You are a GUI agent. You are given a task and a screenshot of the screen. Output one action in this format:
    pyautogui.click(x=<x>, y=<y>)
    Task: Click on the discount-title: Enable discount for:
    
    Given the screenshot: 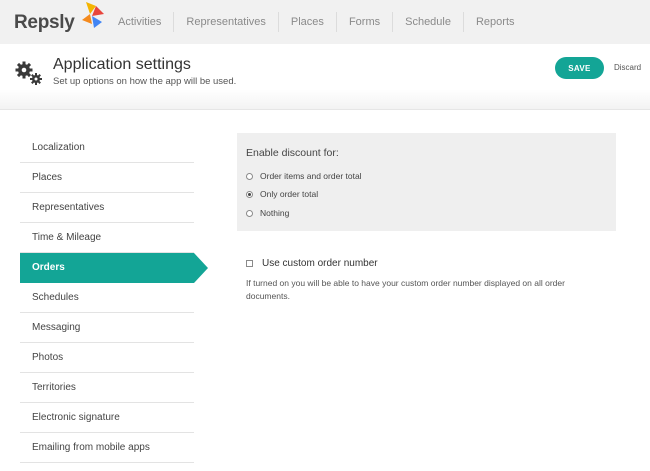 What is the action you would take?
    pyautogui.click(x=292, y=153)
    